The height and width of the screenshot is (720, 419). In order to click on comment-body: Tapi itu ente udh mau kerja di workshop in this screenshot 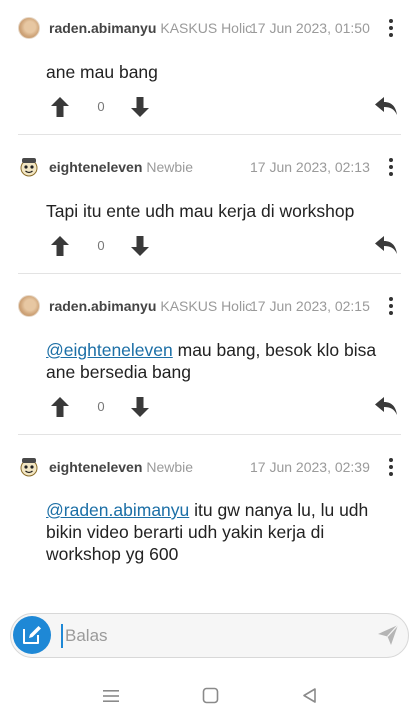, I will do `click(200, 211)`.